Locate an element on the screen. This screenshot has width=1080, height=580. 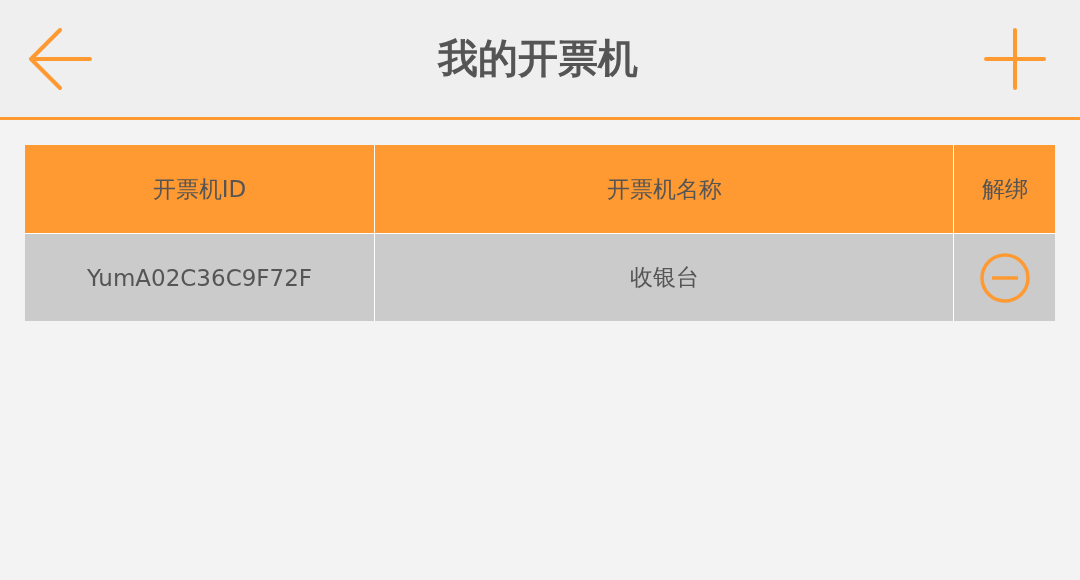
remove-icon is located at coordinates (1004, 277).